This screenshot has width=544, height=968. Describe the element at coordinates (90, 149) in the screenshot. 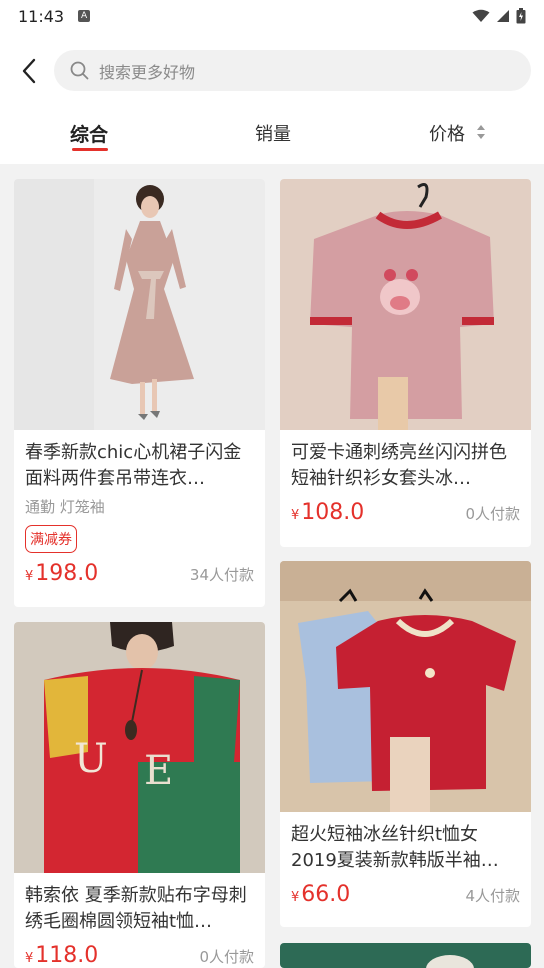

I see `active-tab-indicator` at that location.